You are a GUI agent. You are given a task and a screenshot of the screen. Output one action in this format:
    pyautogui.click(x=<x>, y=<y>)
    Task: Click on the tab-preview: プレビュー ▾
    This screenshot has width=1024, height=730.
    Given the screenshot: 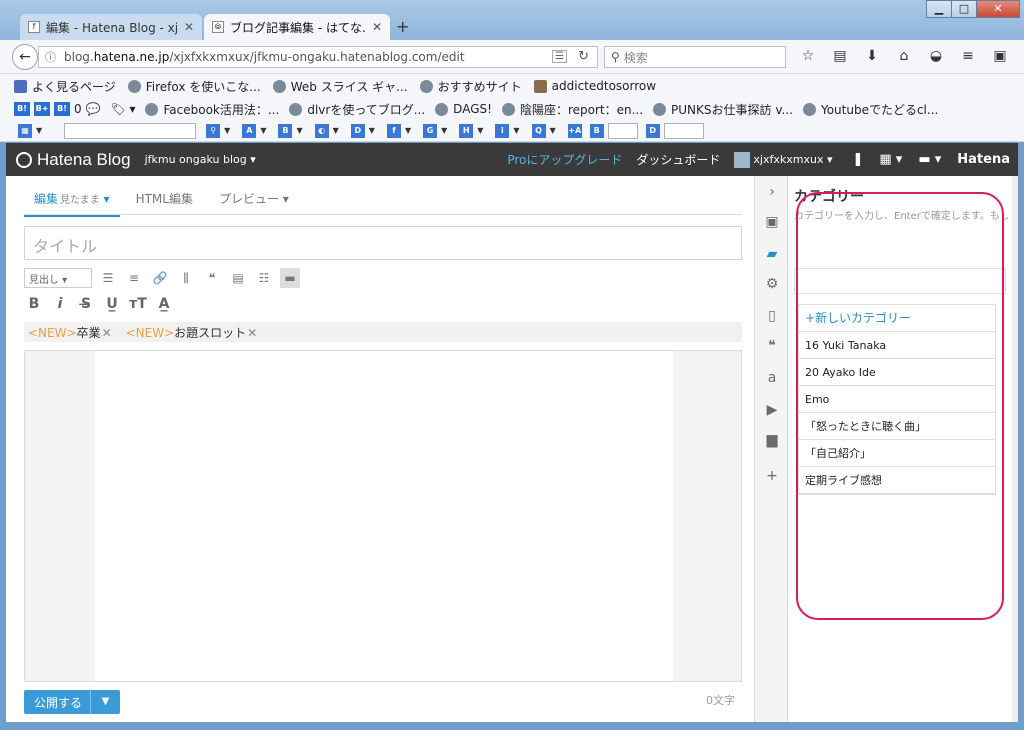 What is the action you would take?
    pyautogui.click(x=254, y=203)
    